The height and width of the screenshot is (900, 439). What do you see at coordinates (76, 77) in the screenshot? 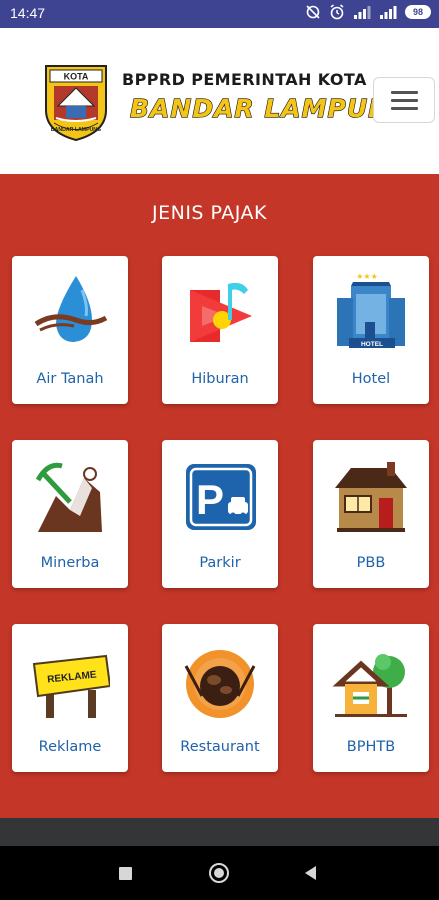
I see `svg-text: KOTA` at bounding box center [76, 77].